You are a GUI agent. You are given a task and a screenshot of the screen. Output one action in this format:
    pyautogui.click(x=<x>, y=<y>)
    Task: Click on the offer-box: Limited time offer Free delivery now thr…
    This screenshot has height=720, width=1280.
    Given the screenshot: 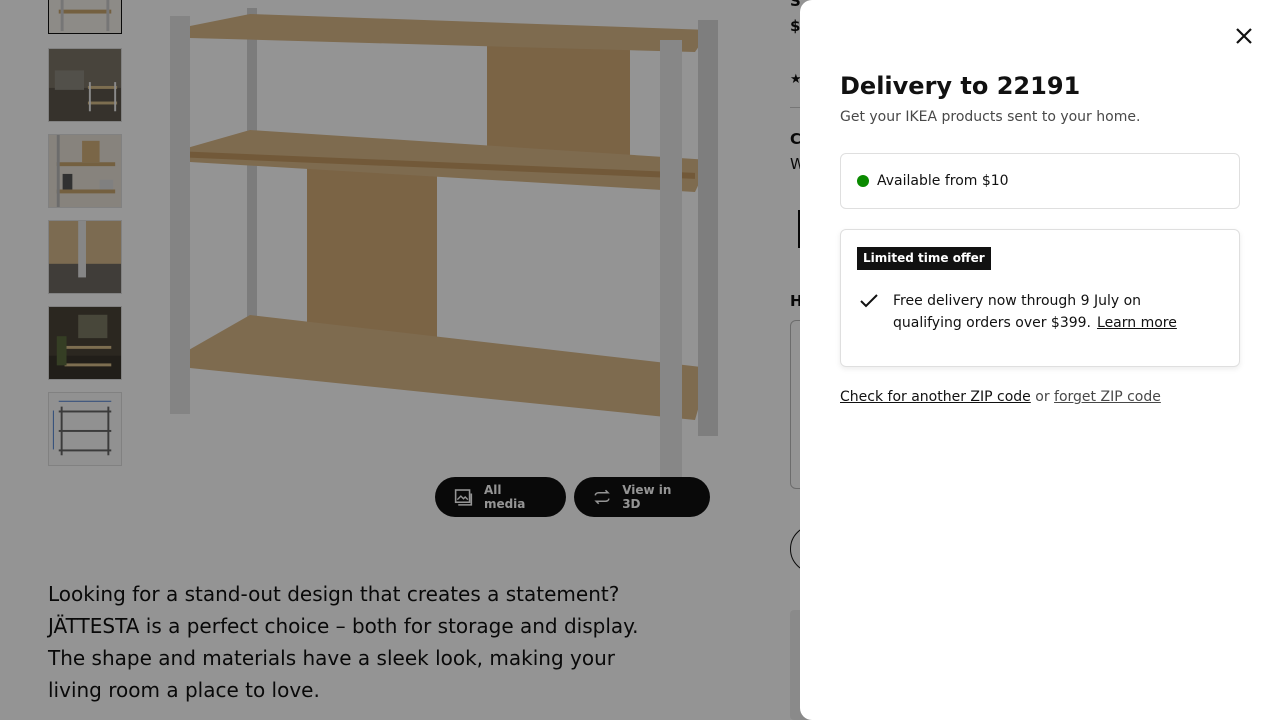 What is the action you would take?
    pyautogui.click(x=1040, y=298)
    